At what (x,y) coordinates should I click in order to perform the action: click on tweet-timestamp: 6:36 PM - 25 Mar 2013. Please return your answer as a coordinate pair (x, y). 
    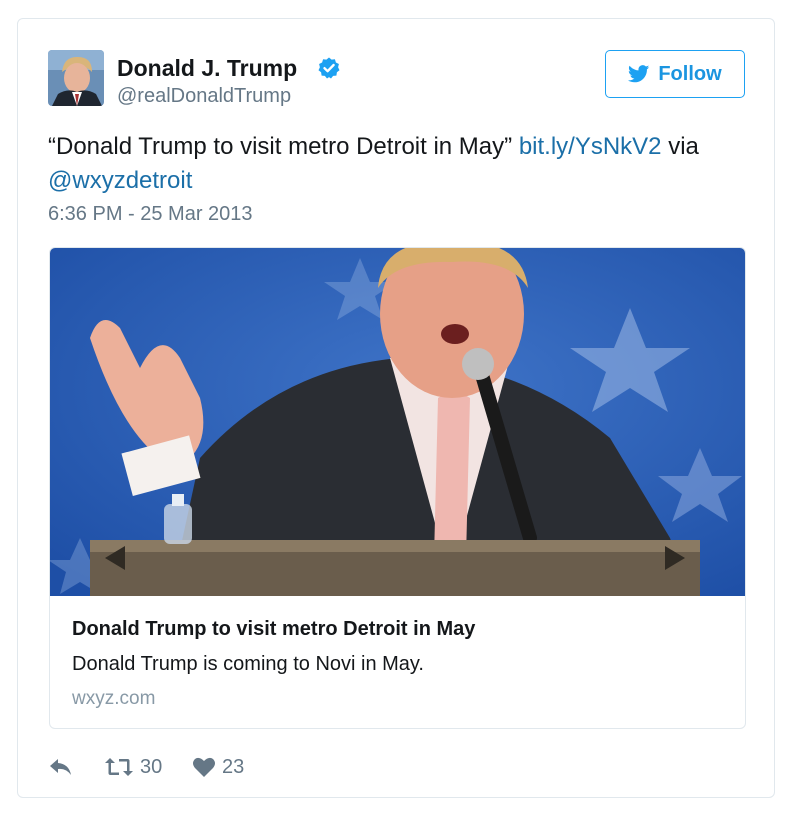
    Looking at the image, I should click on (150, 214).